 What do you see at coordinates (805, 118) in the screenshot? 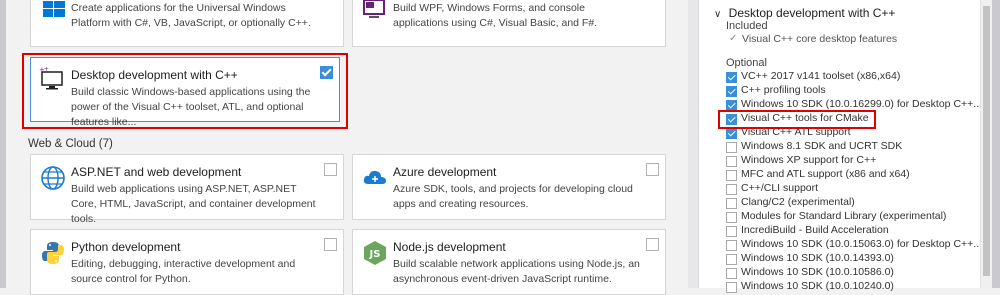
I see `component-label: Visual C++ tools for CMake` at bounding box center [805, 118].